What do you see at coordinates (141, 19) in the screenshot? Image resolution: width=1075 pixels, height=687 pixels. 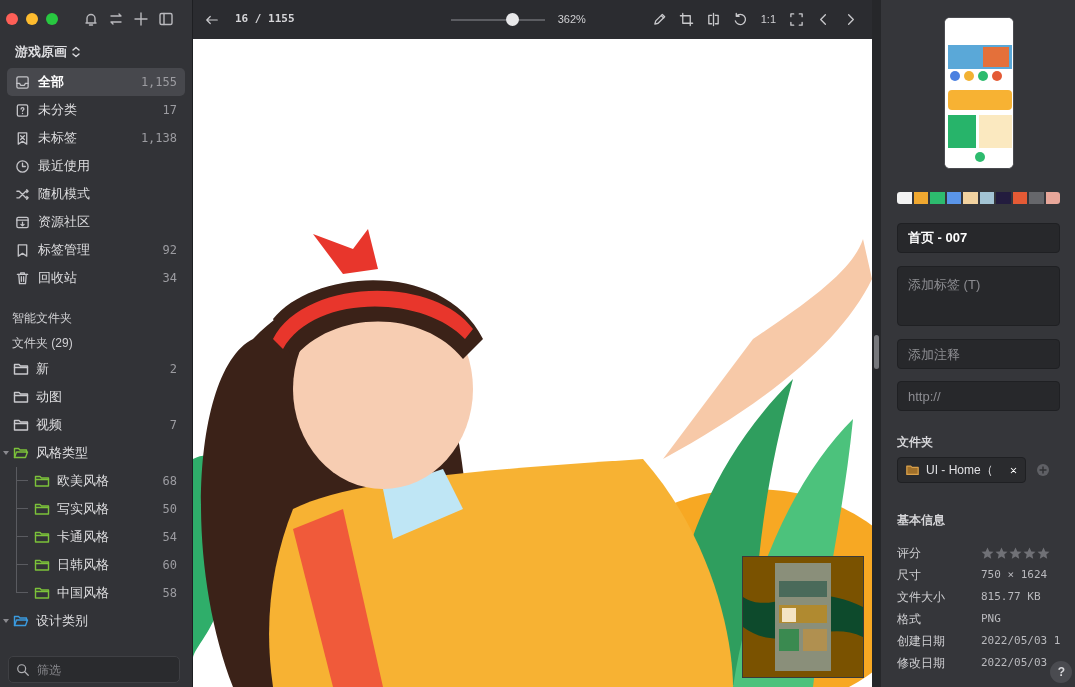 I see `plus-icon` at bounding box center [141, 19].